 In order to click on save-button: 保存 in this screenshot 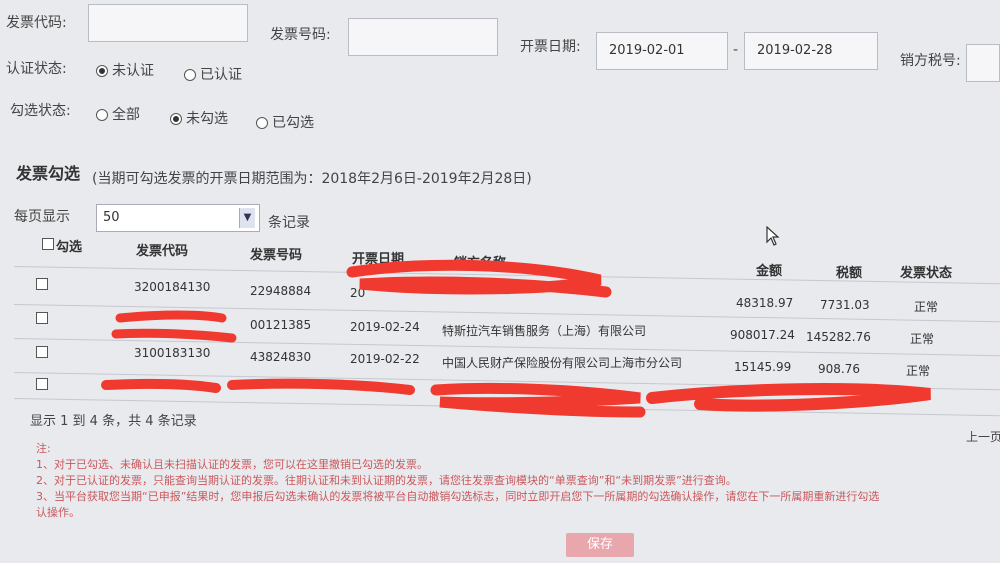, I will do `click(600, 545)`.